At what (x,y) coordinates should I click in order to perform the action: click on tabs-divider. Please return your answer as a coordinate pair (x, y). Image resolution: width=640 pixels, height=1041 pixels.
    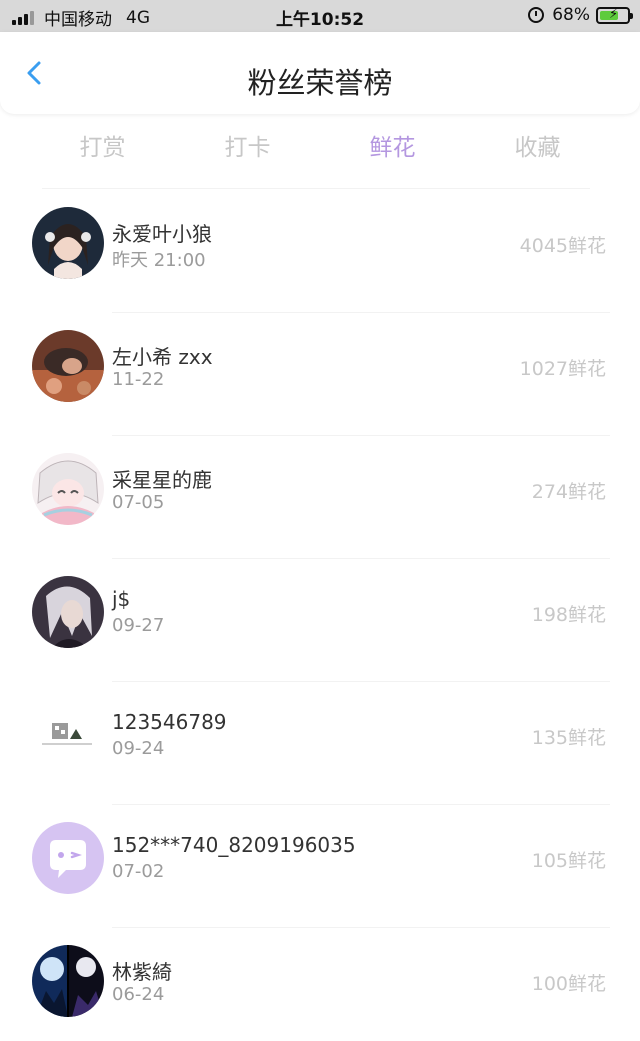
    Looking at the image, I should click on (316, 188).